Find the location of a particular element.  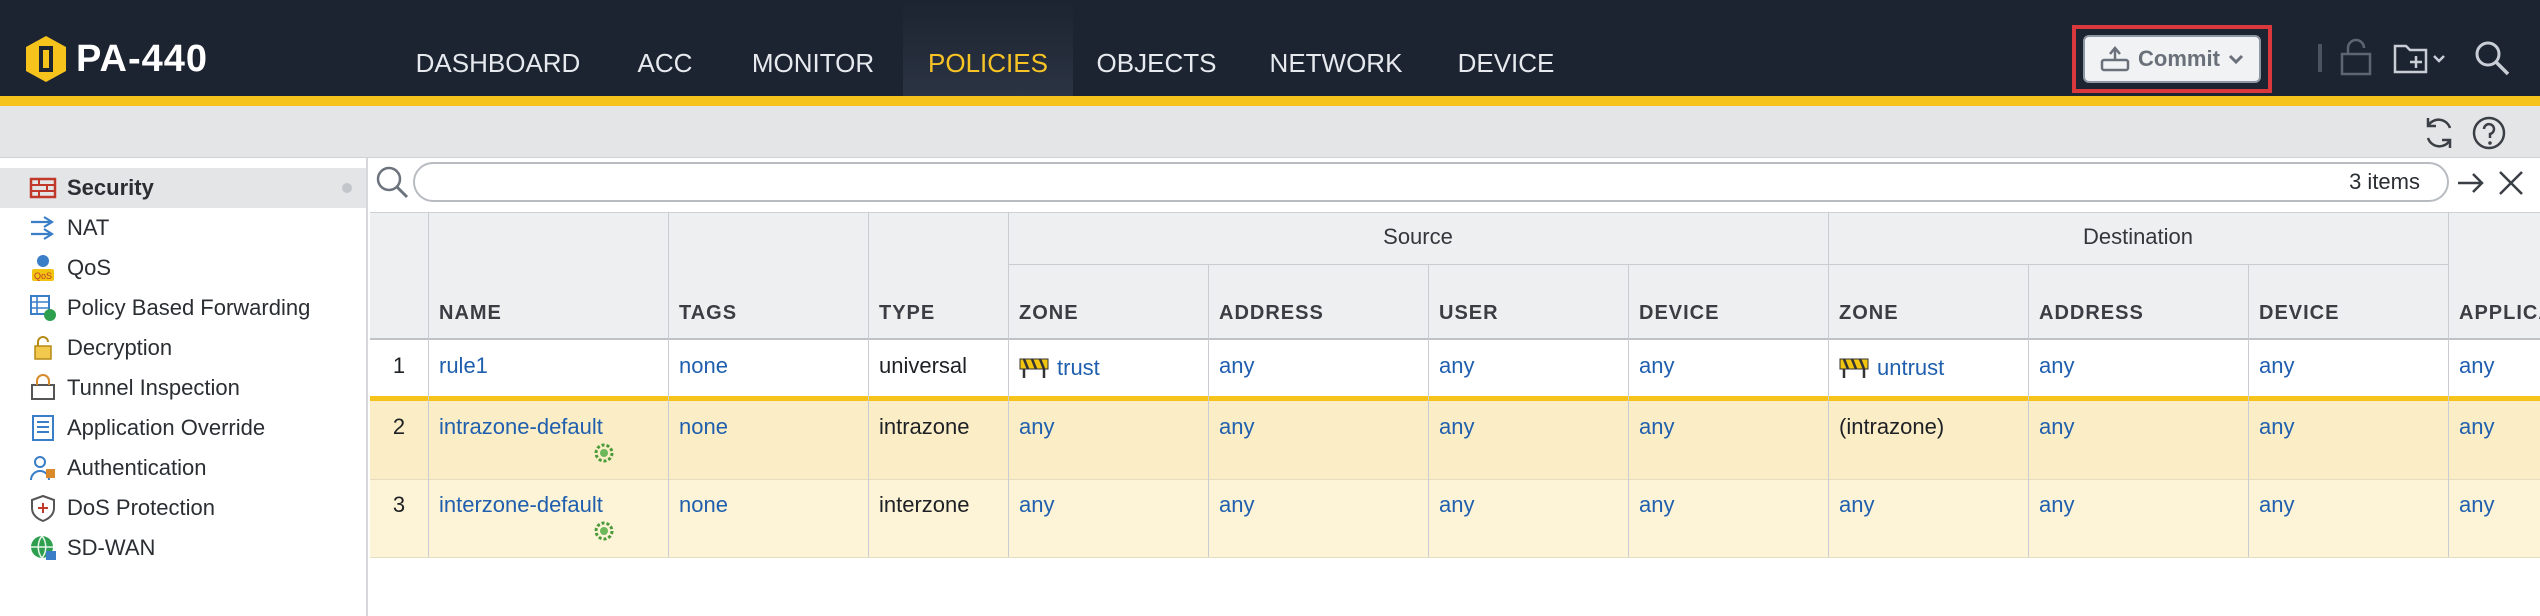

tab-objects: OBJECTS is located at coordinates (1156, 48).